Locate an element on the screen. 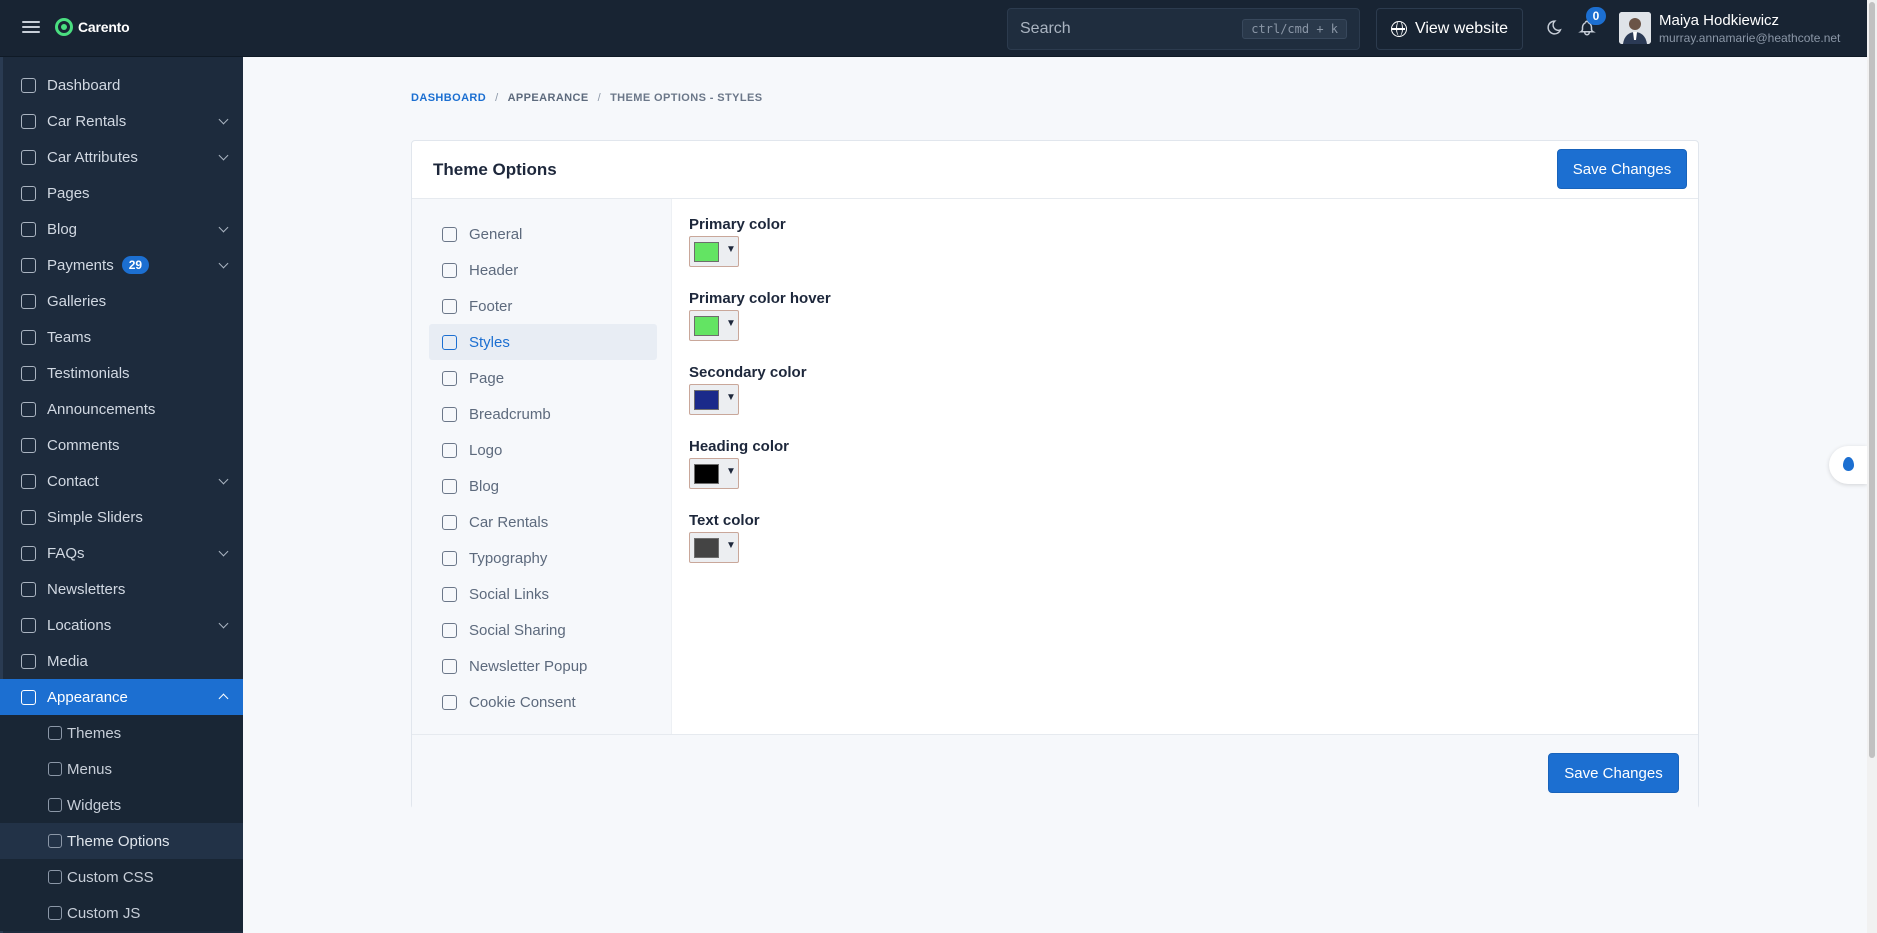  sidebar-subitem-custom-js: Custom JS is located at coordinates (121, 913).